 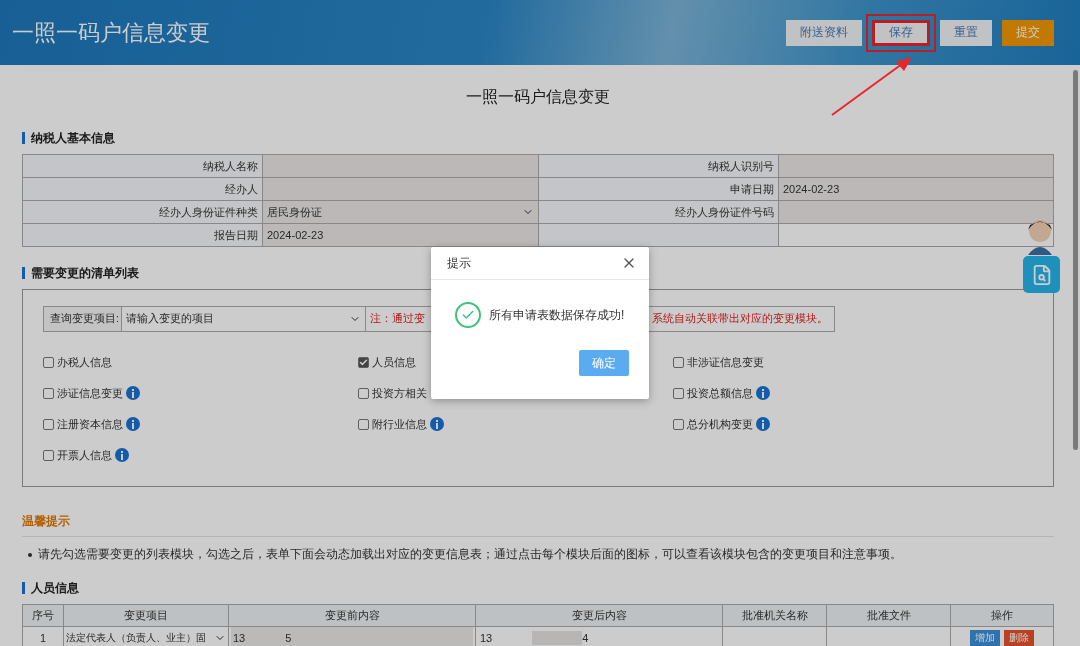 What do you see at coordinates (84, 362) in the screenshot?
I see `checkbox-label: 办税人信息` at bounding box center [84, 362].